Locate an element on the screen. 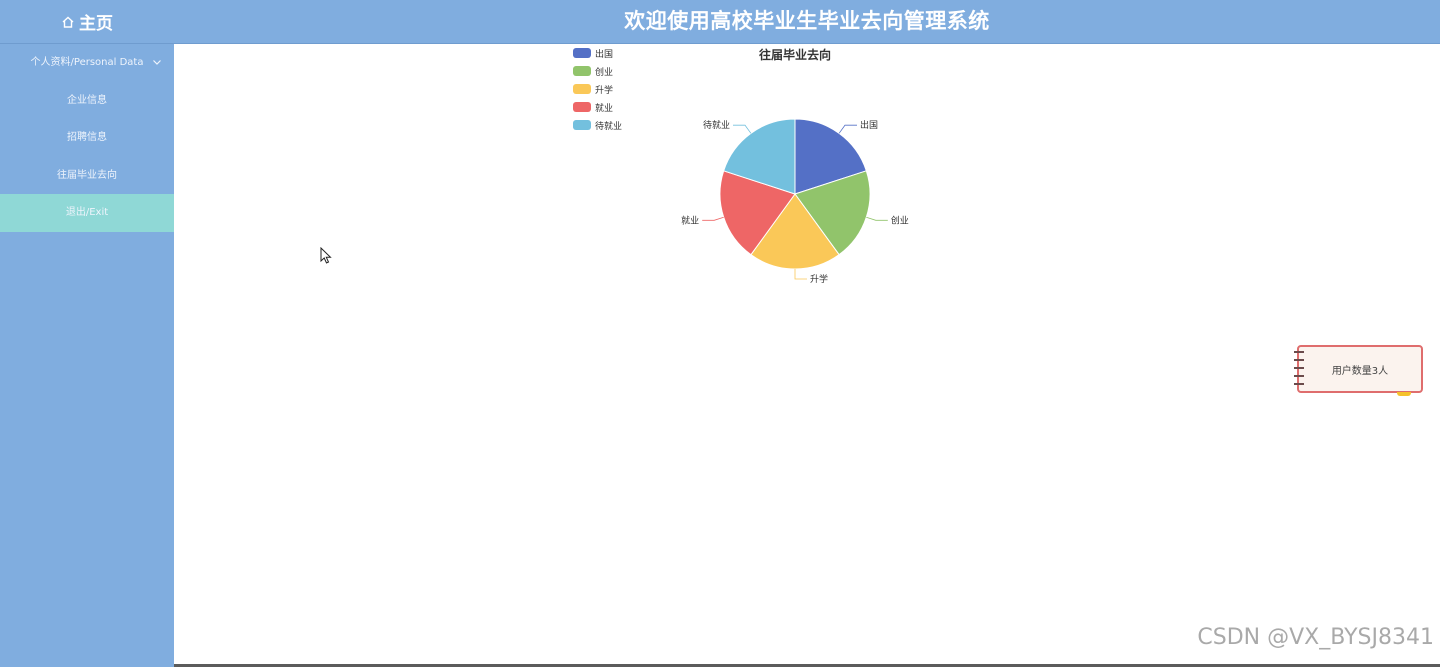 This screenshot has height=667, width=1440. sidebar-item-graduate-destinations: 往届毕业去向 is located at coordinates (87, 176).